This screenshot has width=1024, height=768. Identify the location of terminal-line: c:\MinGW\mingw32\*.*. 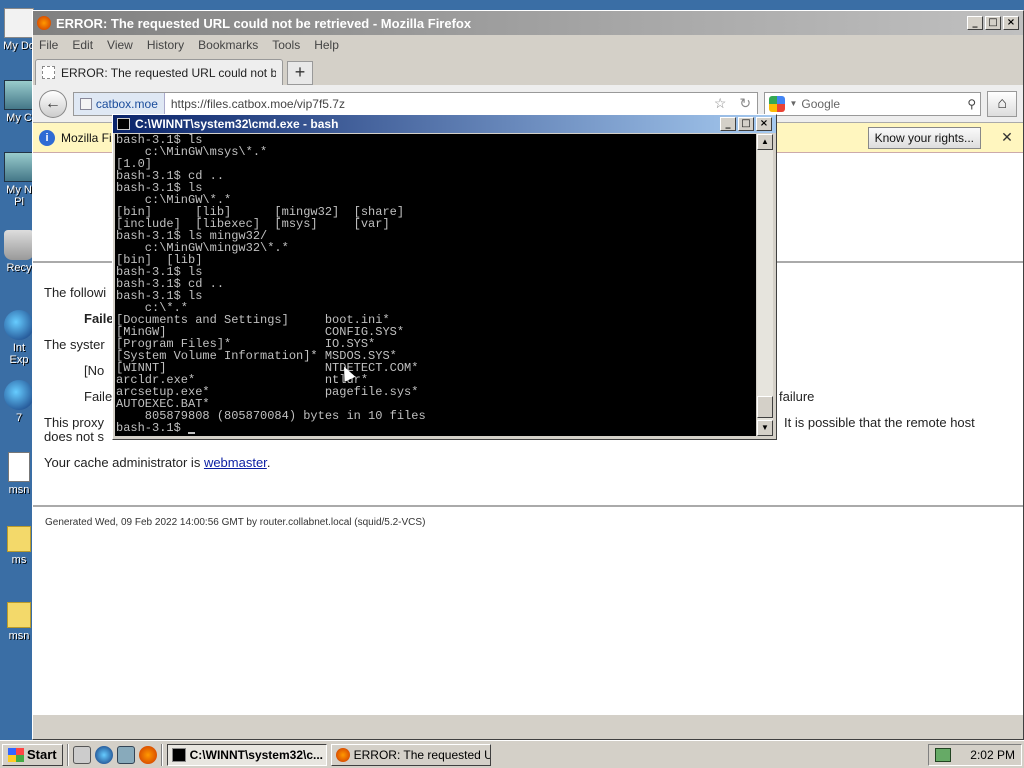
(202, 248).